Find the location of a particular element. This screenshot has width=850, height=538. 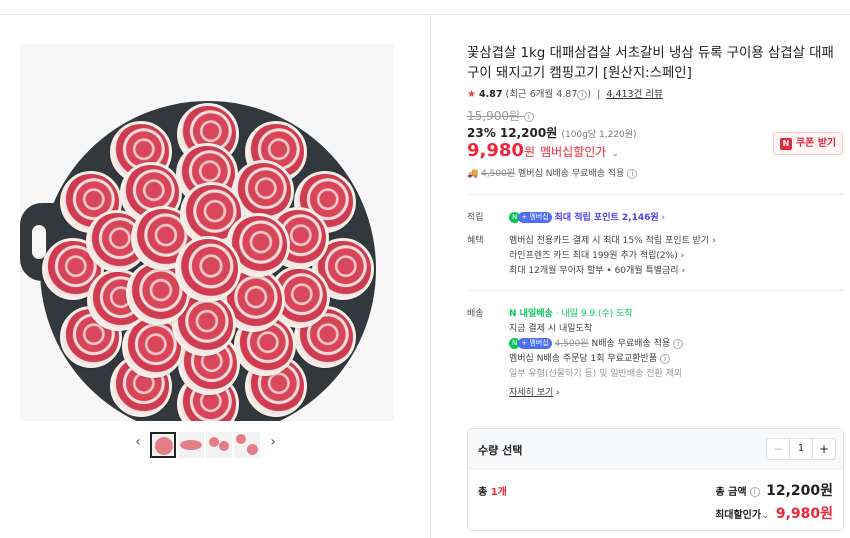

total-amount: 총 금액 i 12,200원 is located at coordinates (774, 491).